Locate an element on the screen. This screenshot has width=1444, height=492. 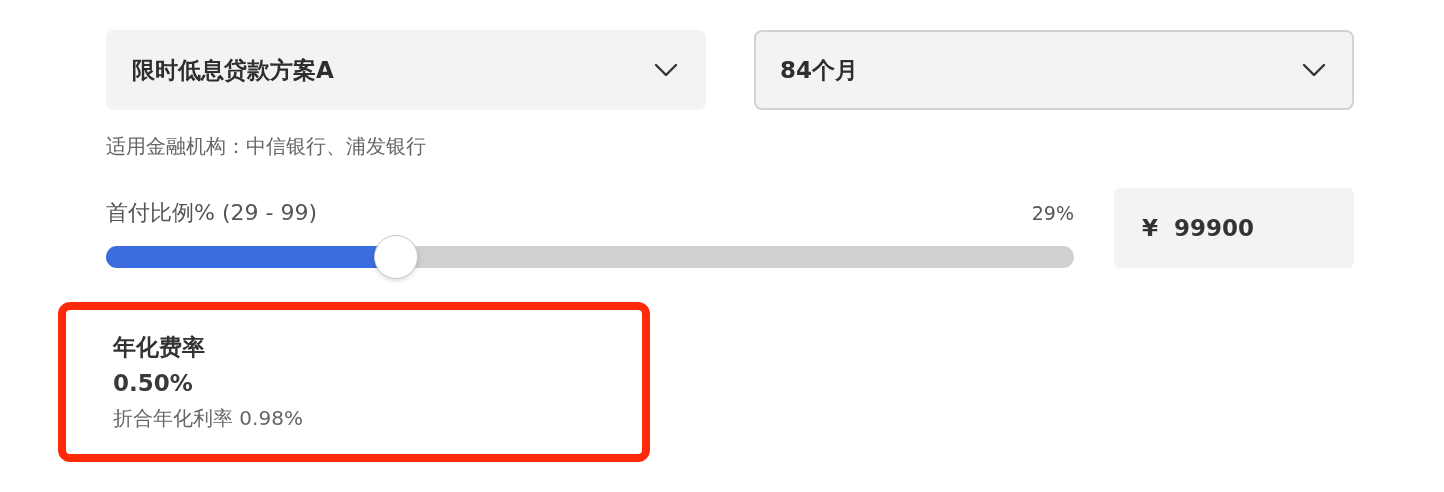
amount-field: ¥ 99900 is located at coordinates (1234, 228).